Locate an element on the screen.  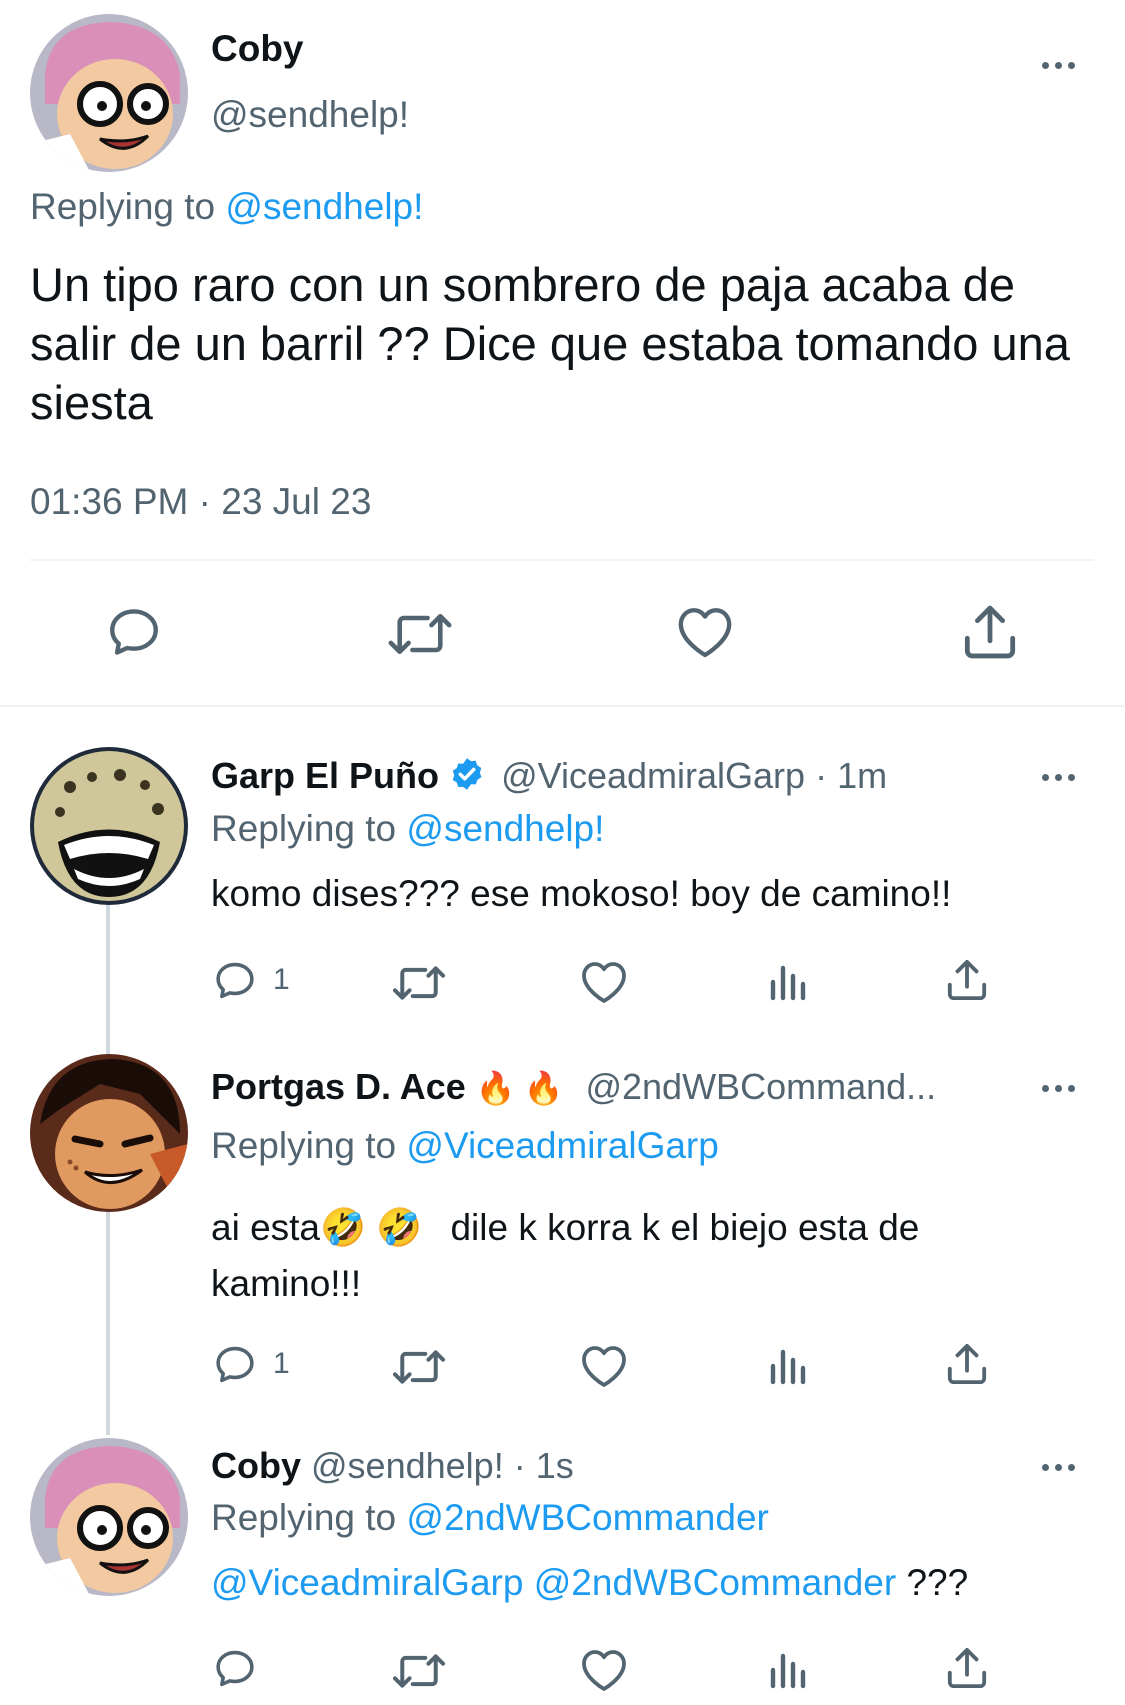
mention-link: @2ndWBCommander is located at coordinates (715, 1582).